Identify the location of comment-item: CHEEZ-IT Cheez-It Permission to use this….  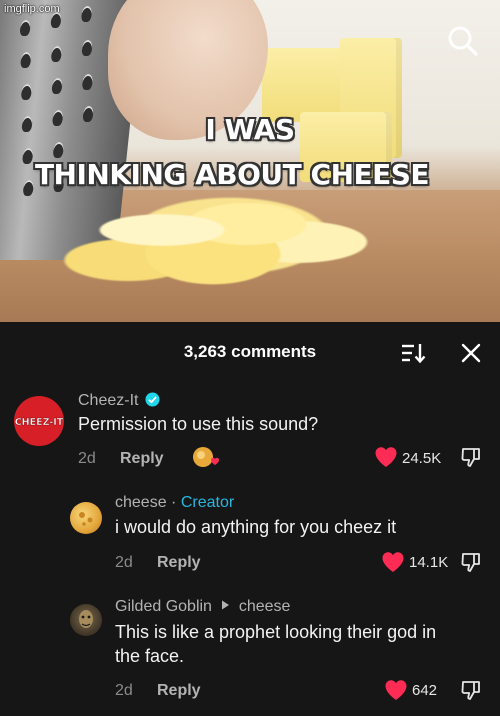
(250, 431).